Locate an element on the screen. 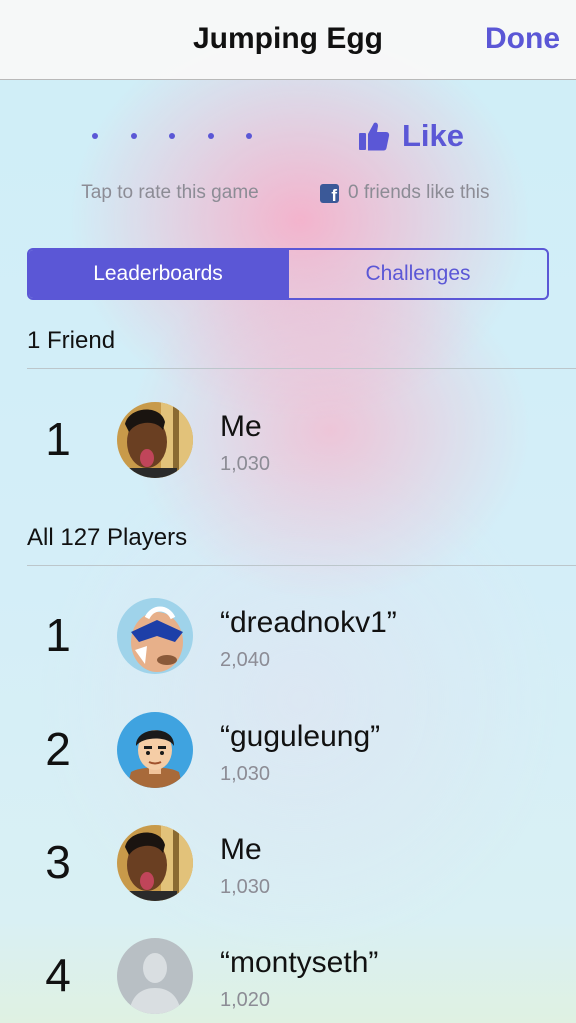 The height and width of the screenshot is (1023, 576). rank-number: 3 is located at coordinates (58, 862).